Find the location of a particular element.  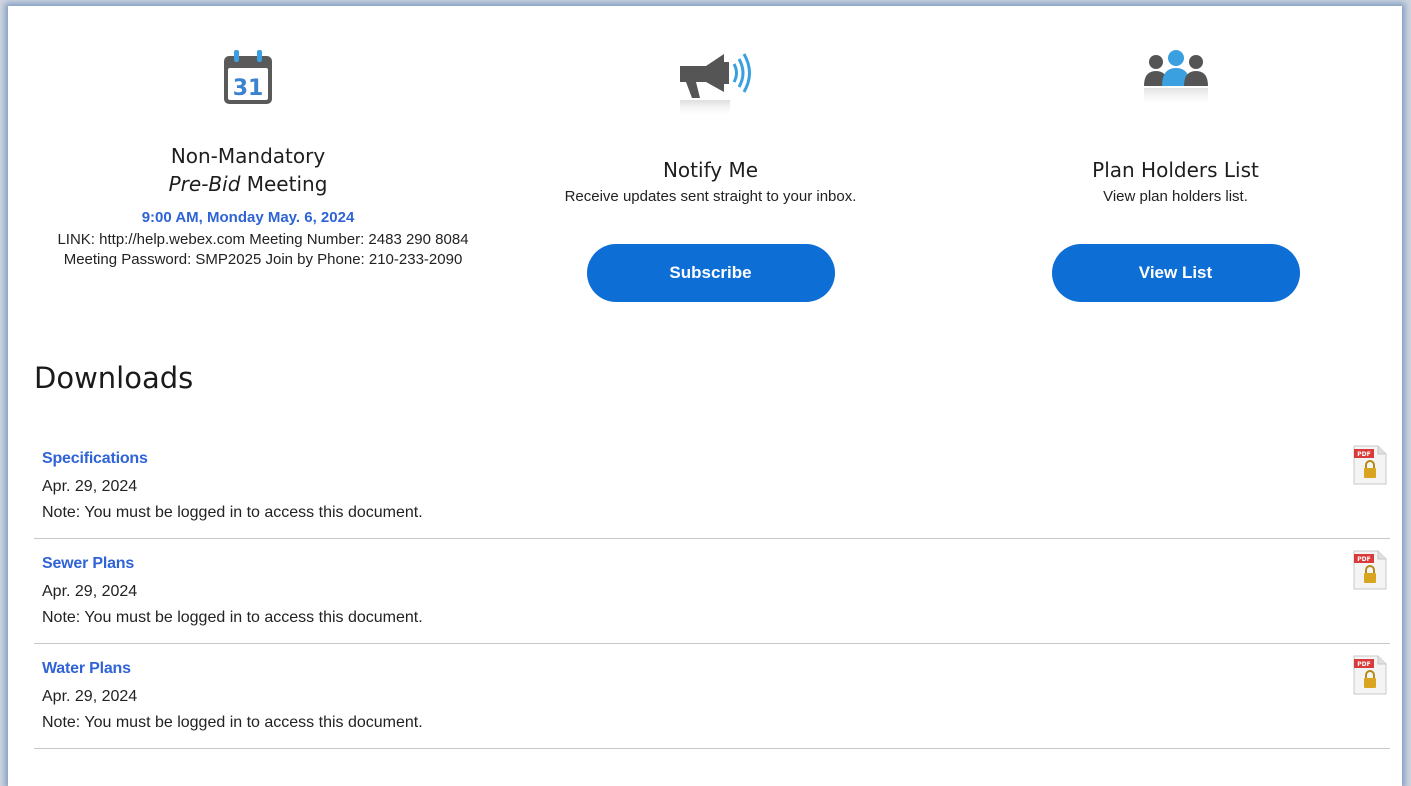

meeting-title-line2: Pre-Bid Meeting is located at coordinates (248, 184).